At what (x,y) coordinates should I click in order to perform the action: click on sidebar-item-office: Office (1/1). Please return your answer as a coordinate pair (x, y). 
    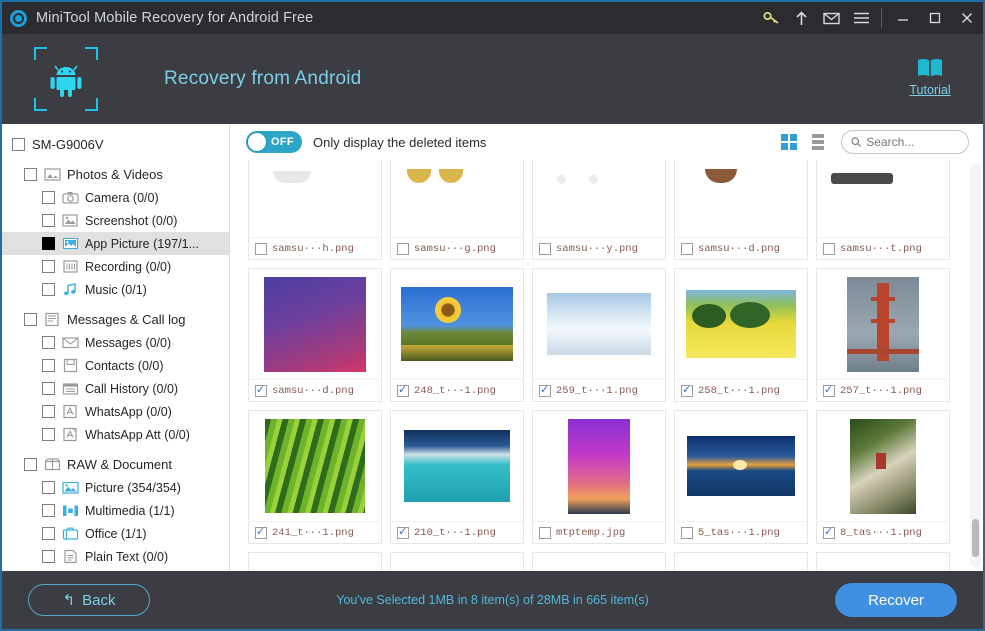
    Looking at the image, I should click on (115, 533).